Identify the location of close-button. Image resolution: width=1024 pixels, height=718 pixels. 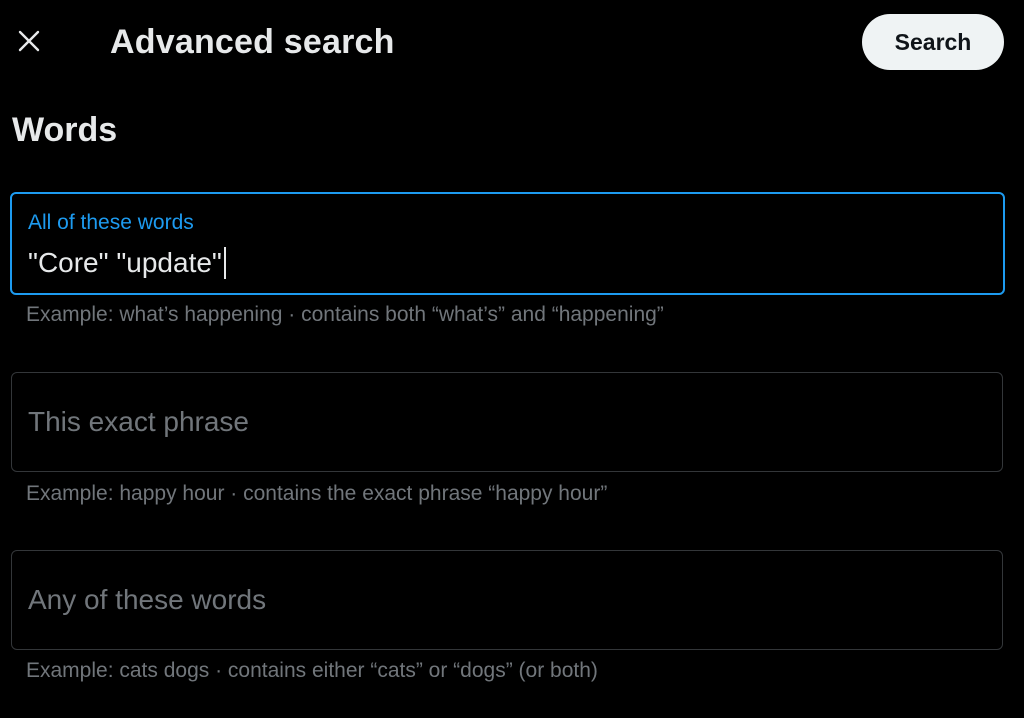
(29, 41).